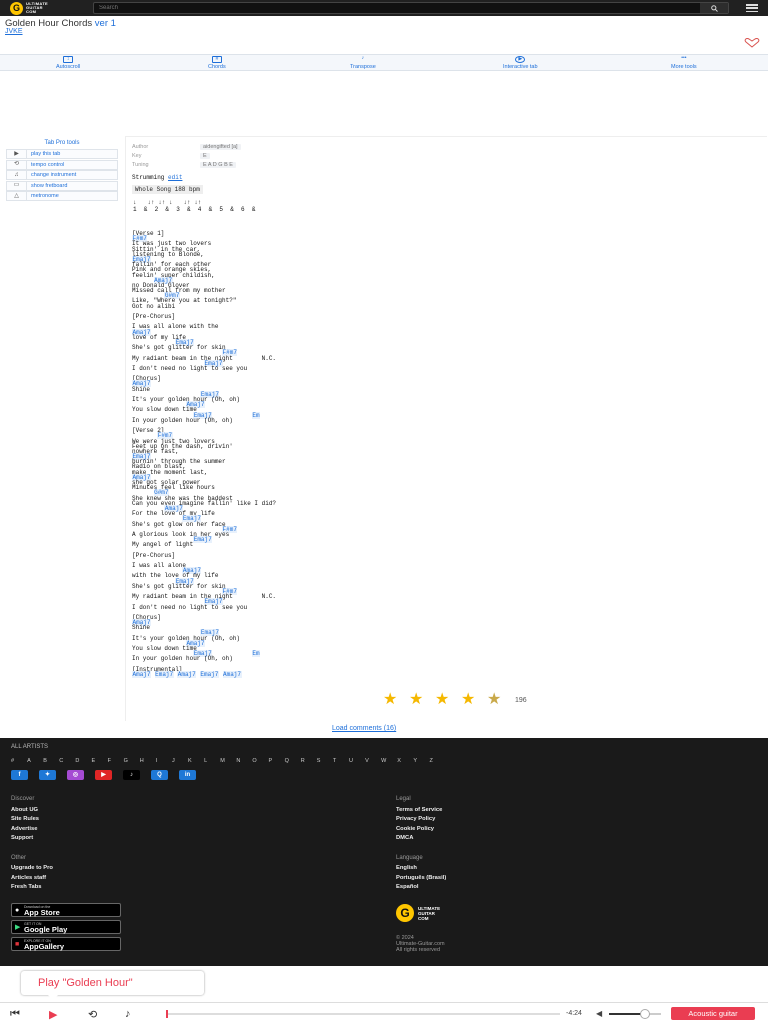  I want to click on artist-letter-link: K, so click(196, 761).